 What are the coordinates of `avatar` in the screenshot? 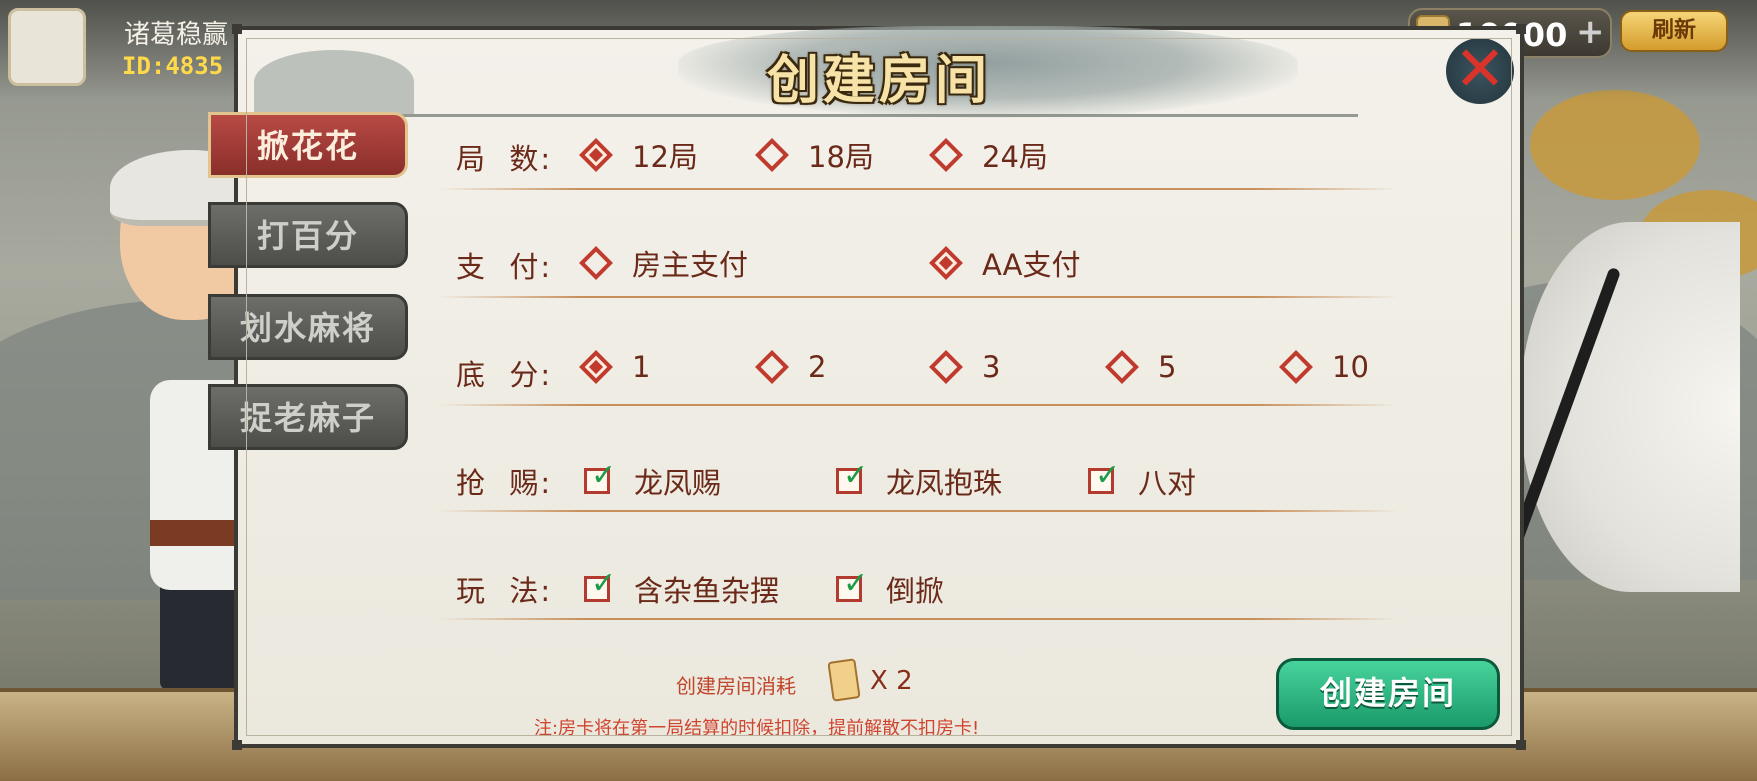 It's located at (47, 47).